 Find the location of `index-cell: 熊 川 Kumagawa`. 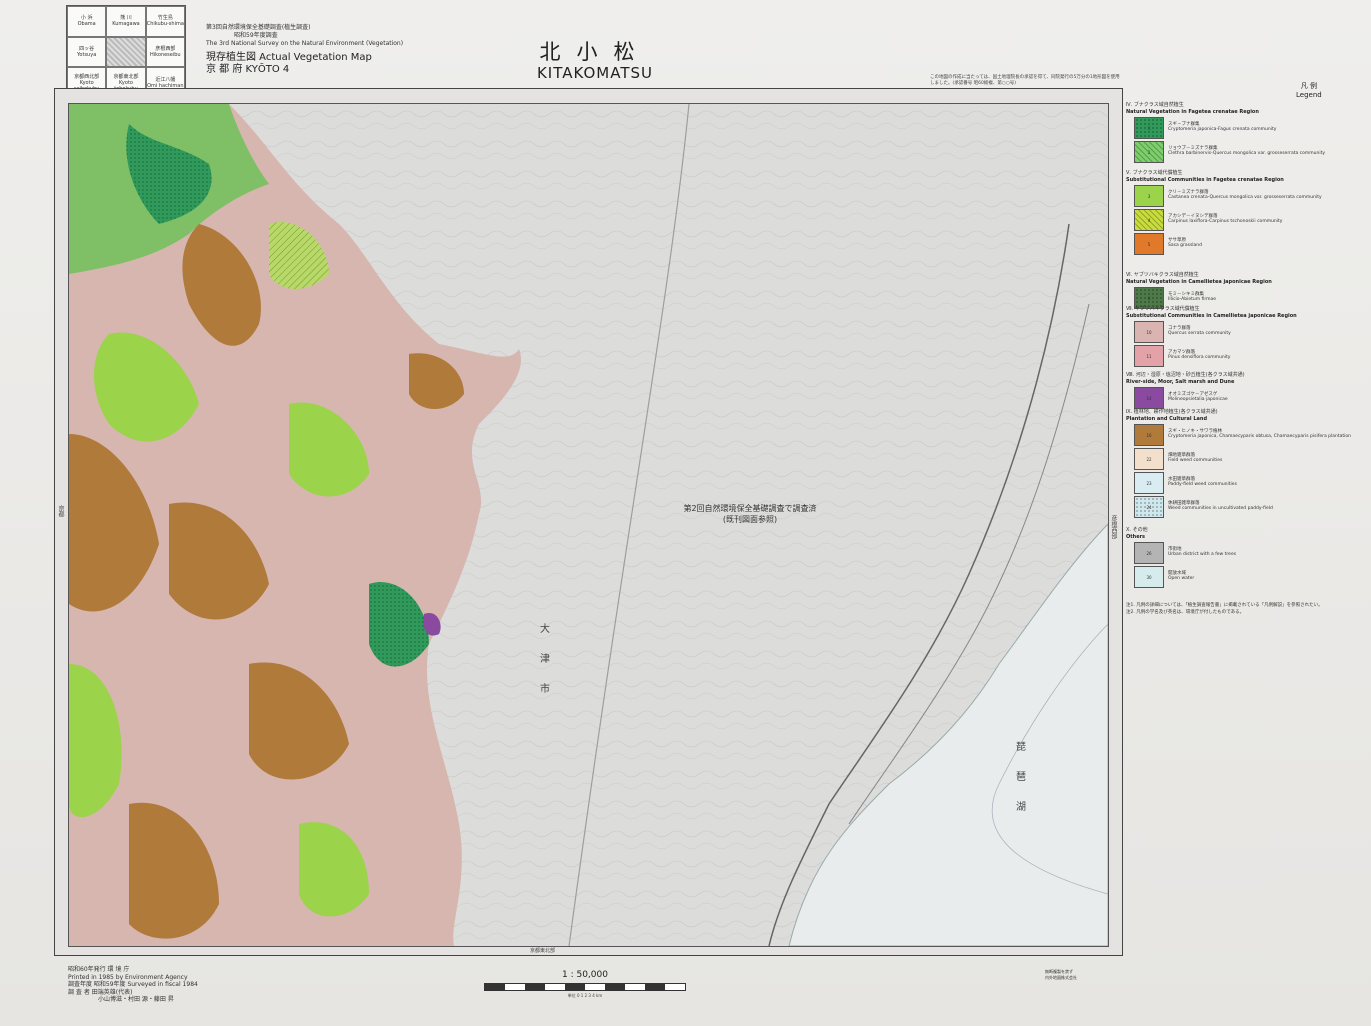

index-cell: 熊 川 Kumagawa is located at coordinates (126, 21).